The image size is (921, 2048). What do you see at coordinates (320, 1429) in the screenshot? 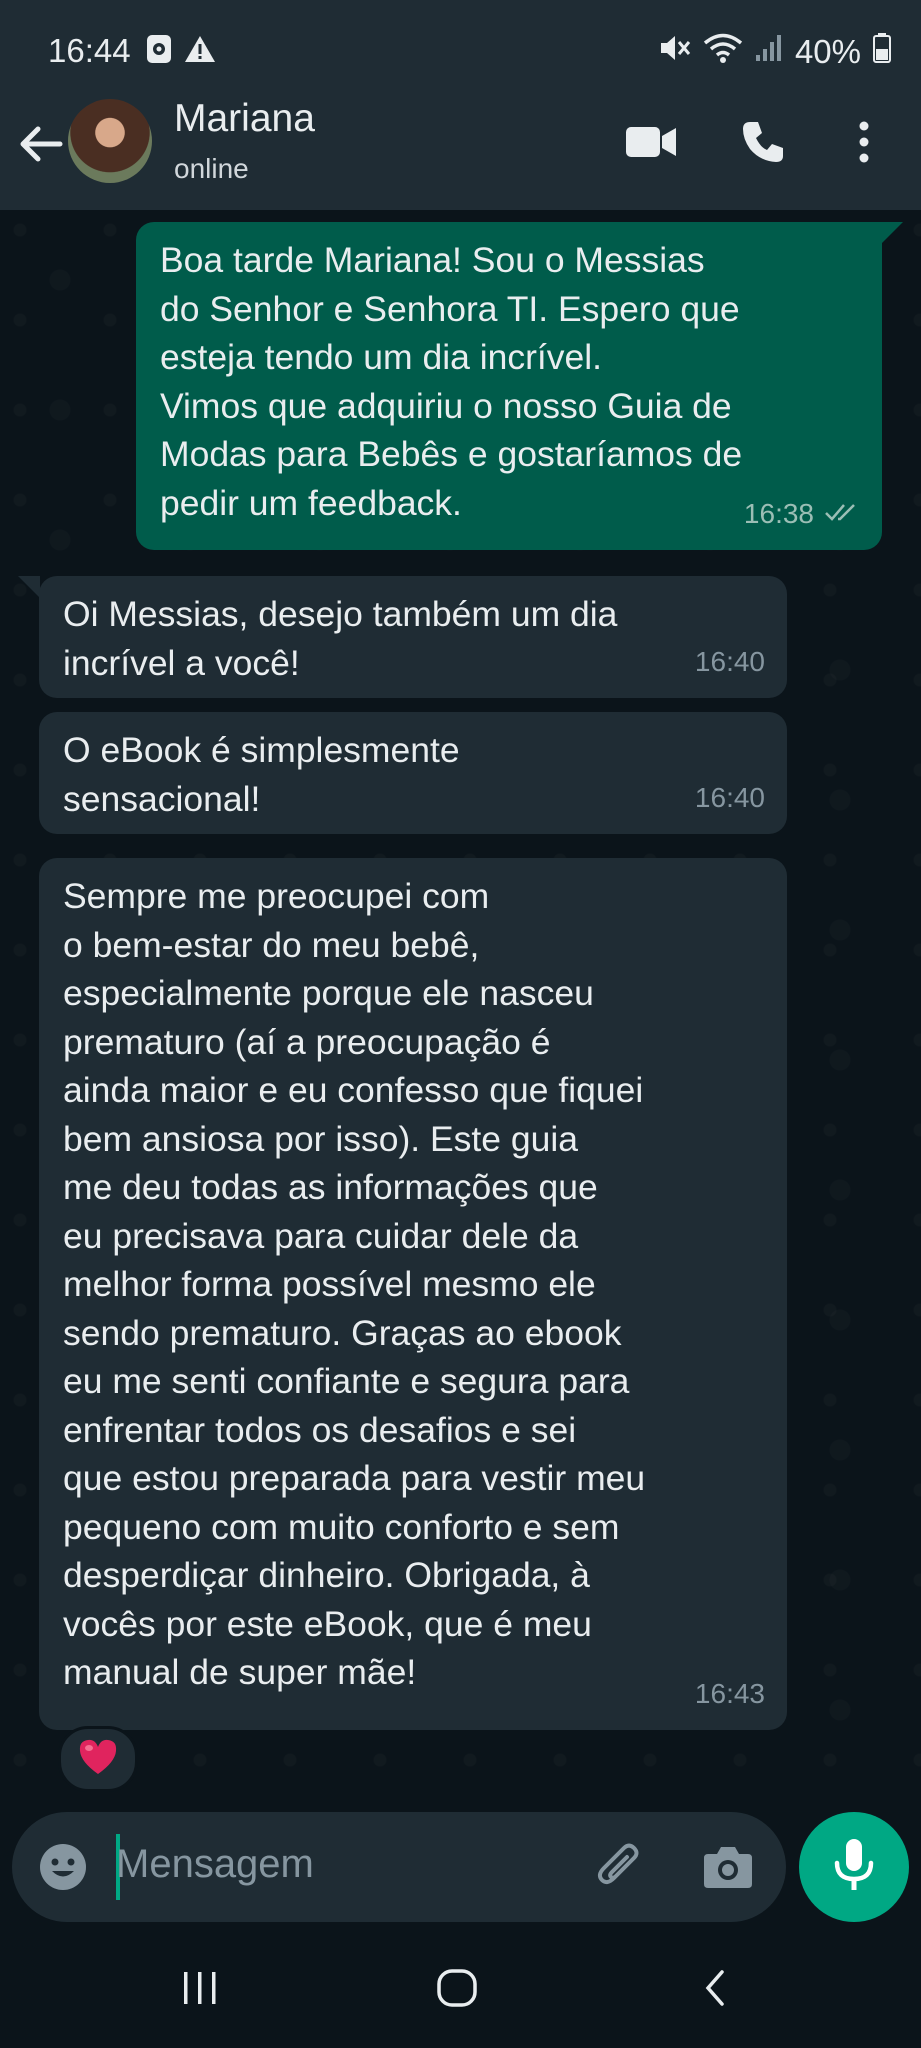
I see `message-line: enfrentar todos os desafios e sei` at bounding box center [320, 1429].